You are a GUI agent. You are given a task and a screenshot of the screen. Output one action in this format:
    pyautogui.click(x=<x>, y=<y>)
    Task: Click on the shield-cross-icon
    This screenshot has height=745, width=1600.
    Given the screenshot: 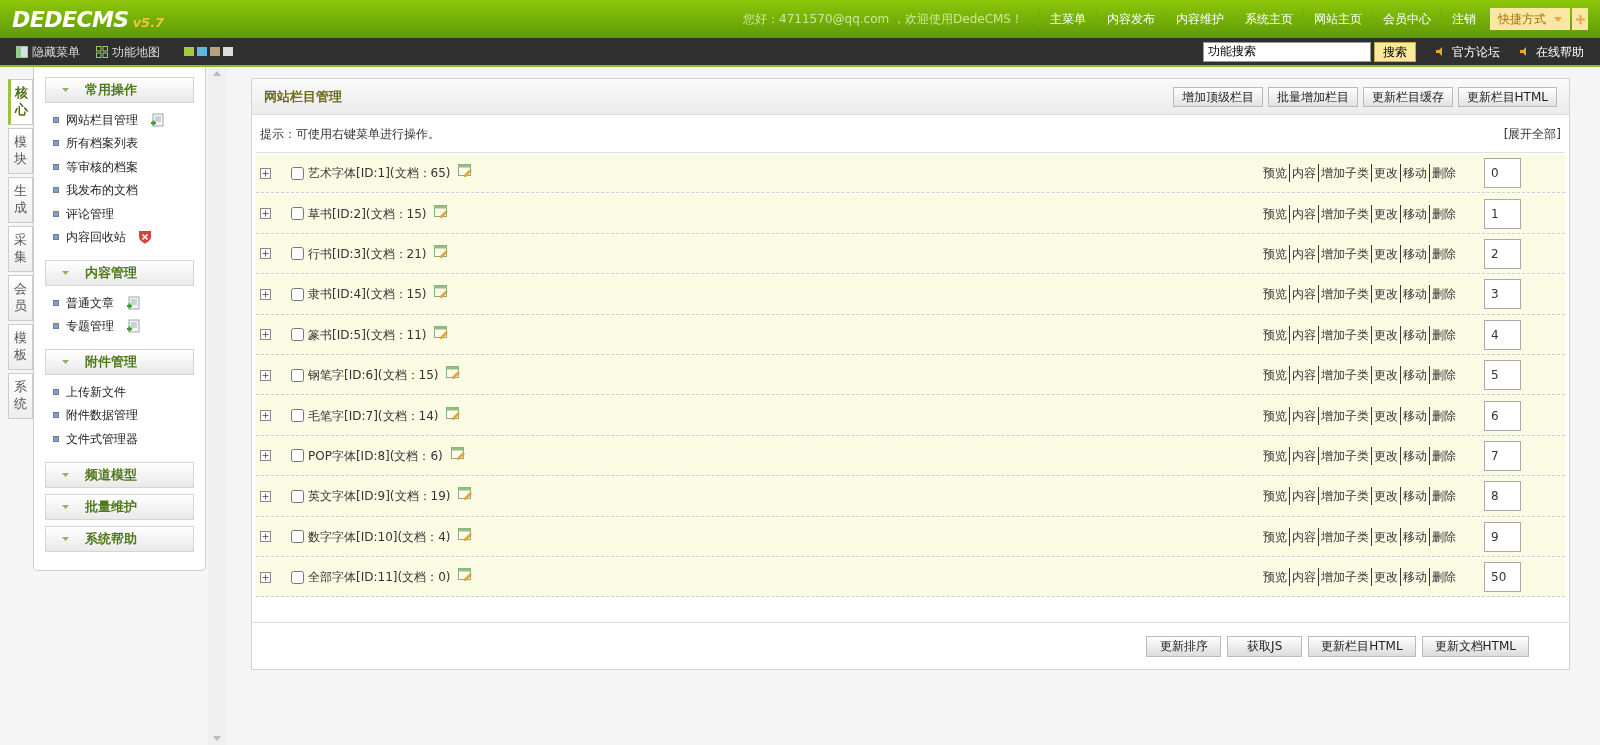 What is the action you would take?
    pyautogui.click(x=145, y=237)
    